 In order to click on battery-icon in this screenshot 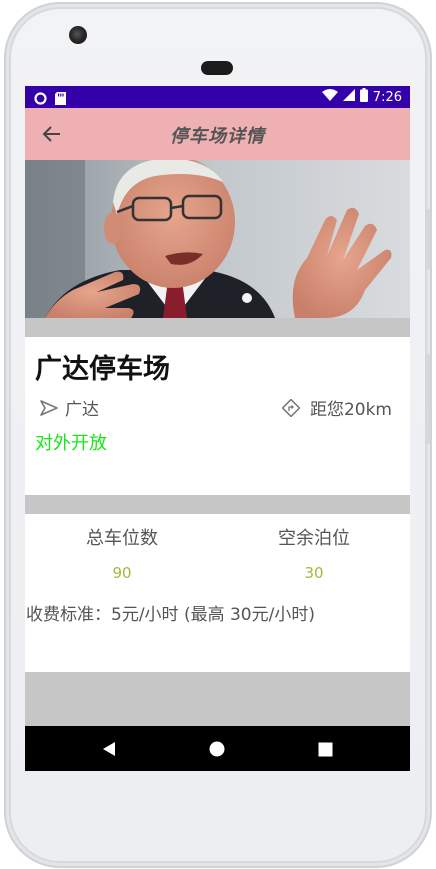, I will do `click(363, 97)`.